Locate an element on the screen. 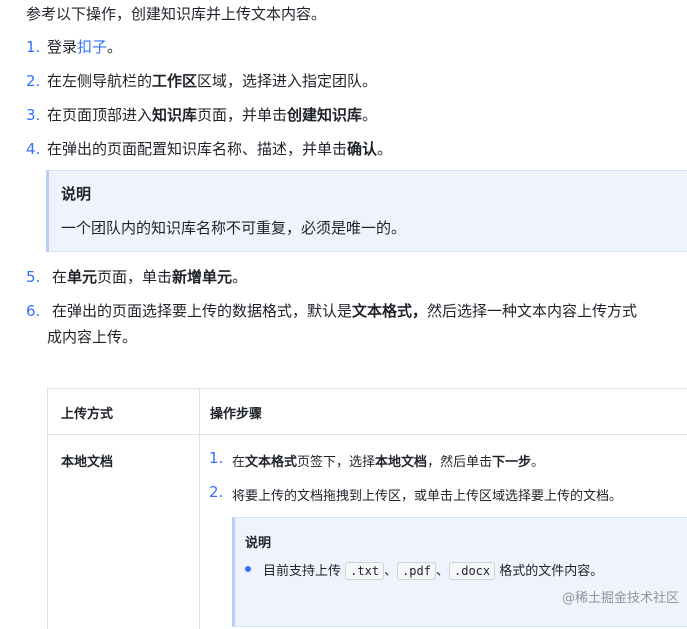 This screenshot has height=629, width=687. step-text: 页面，并单击 is located at coordinates (242, 115).